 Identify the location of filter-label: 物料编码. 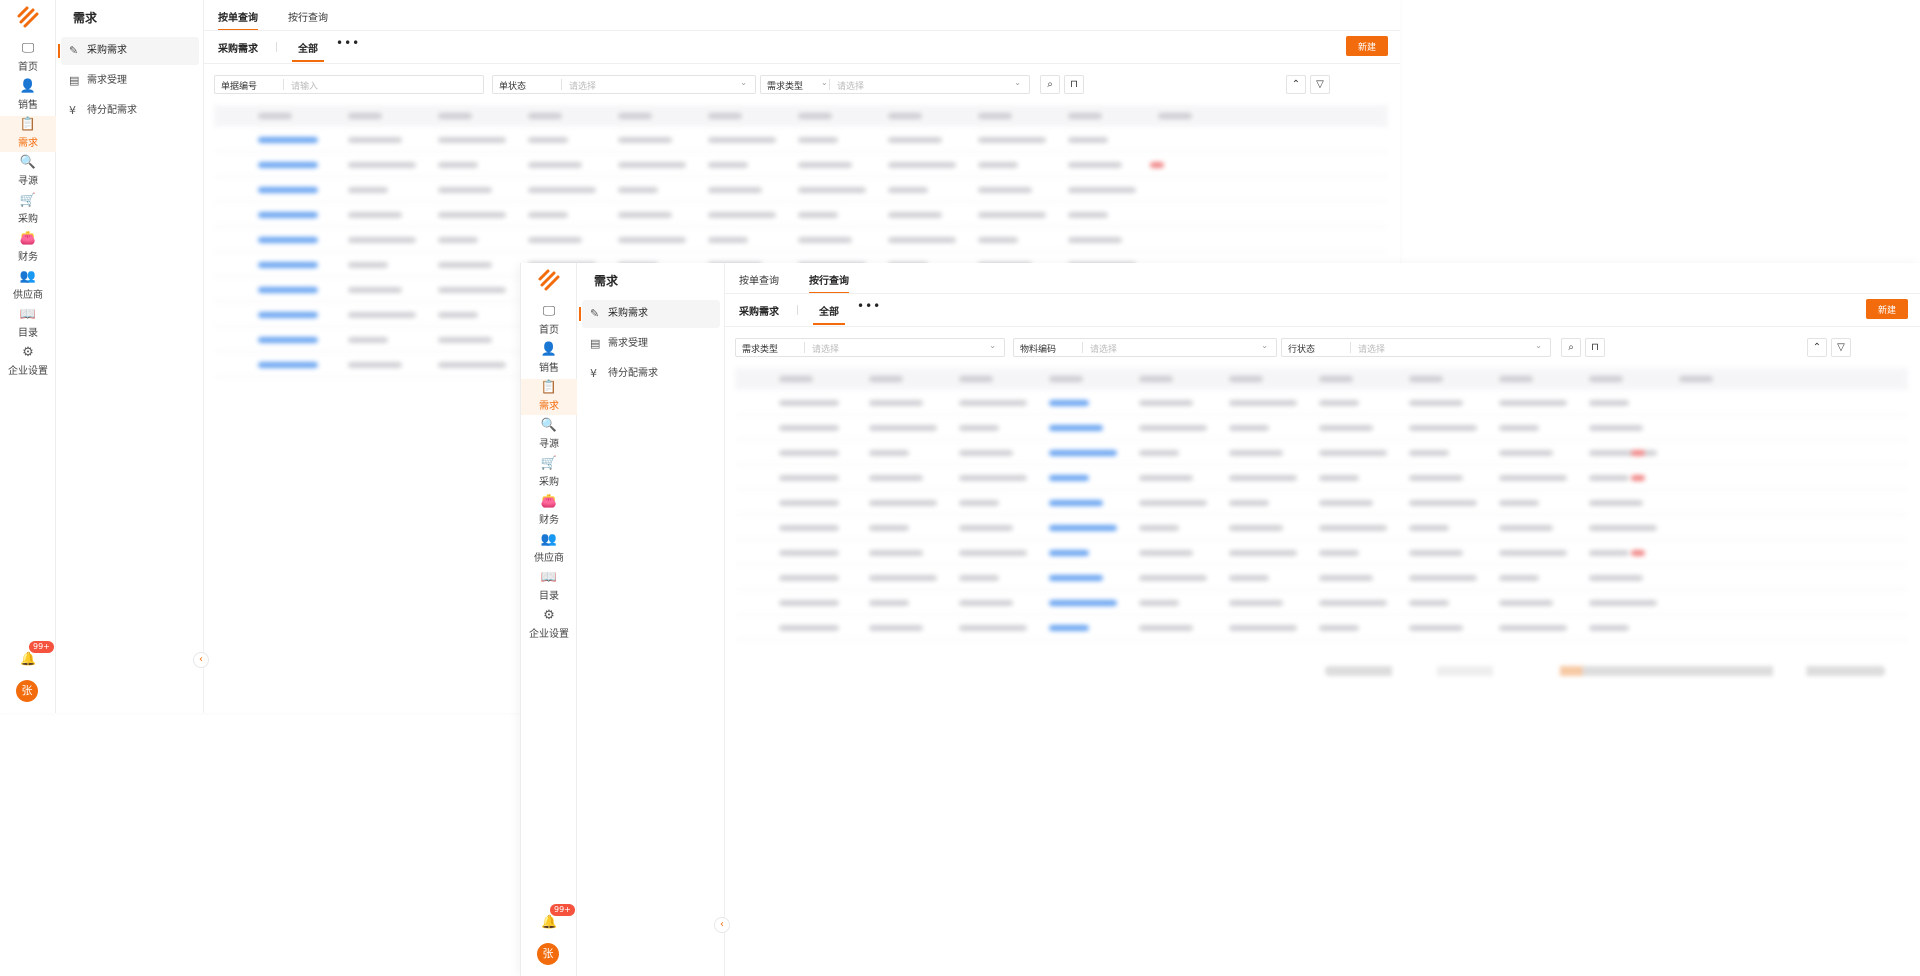
(1038, 350).